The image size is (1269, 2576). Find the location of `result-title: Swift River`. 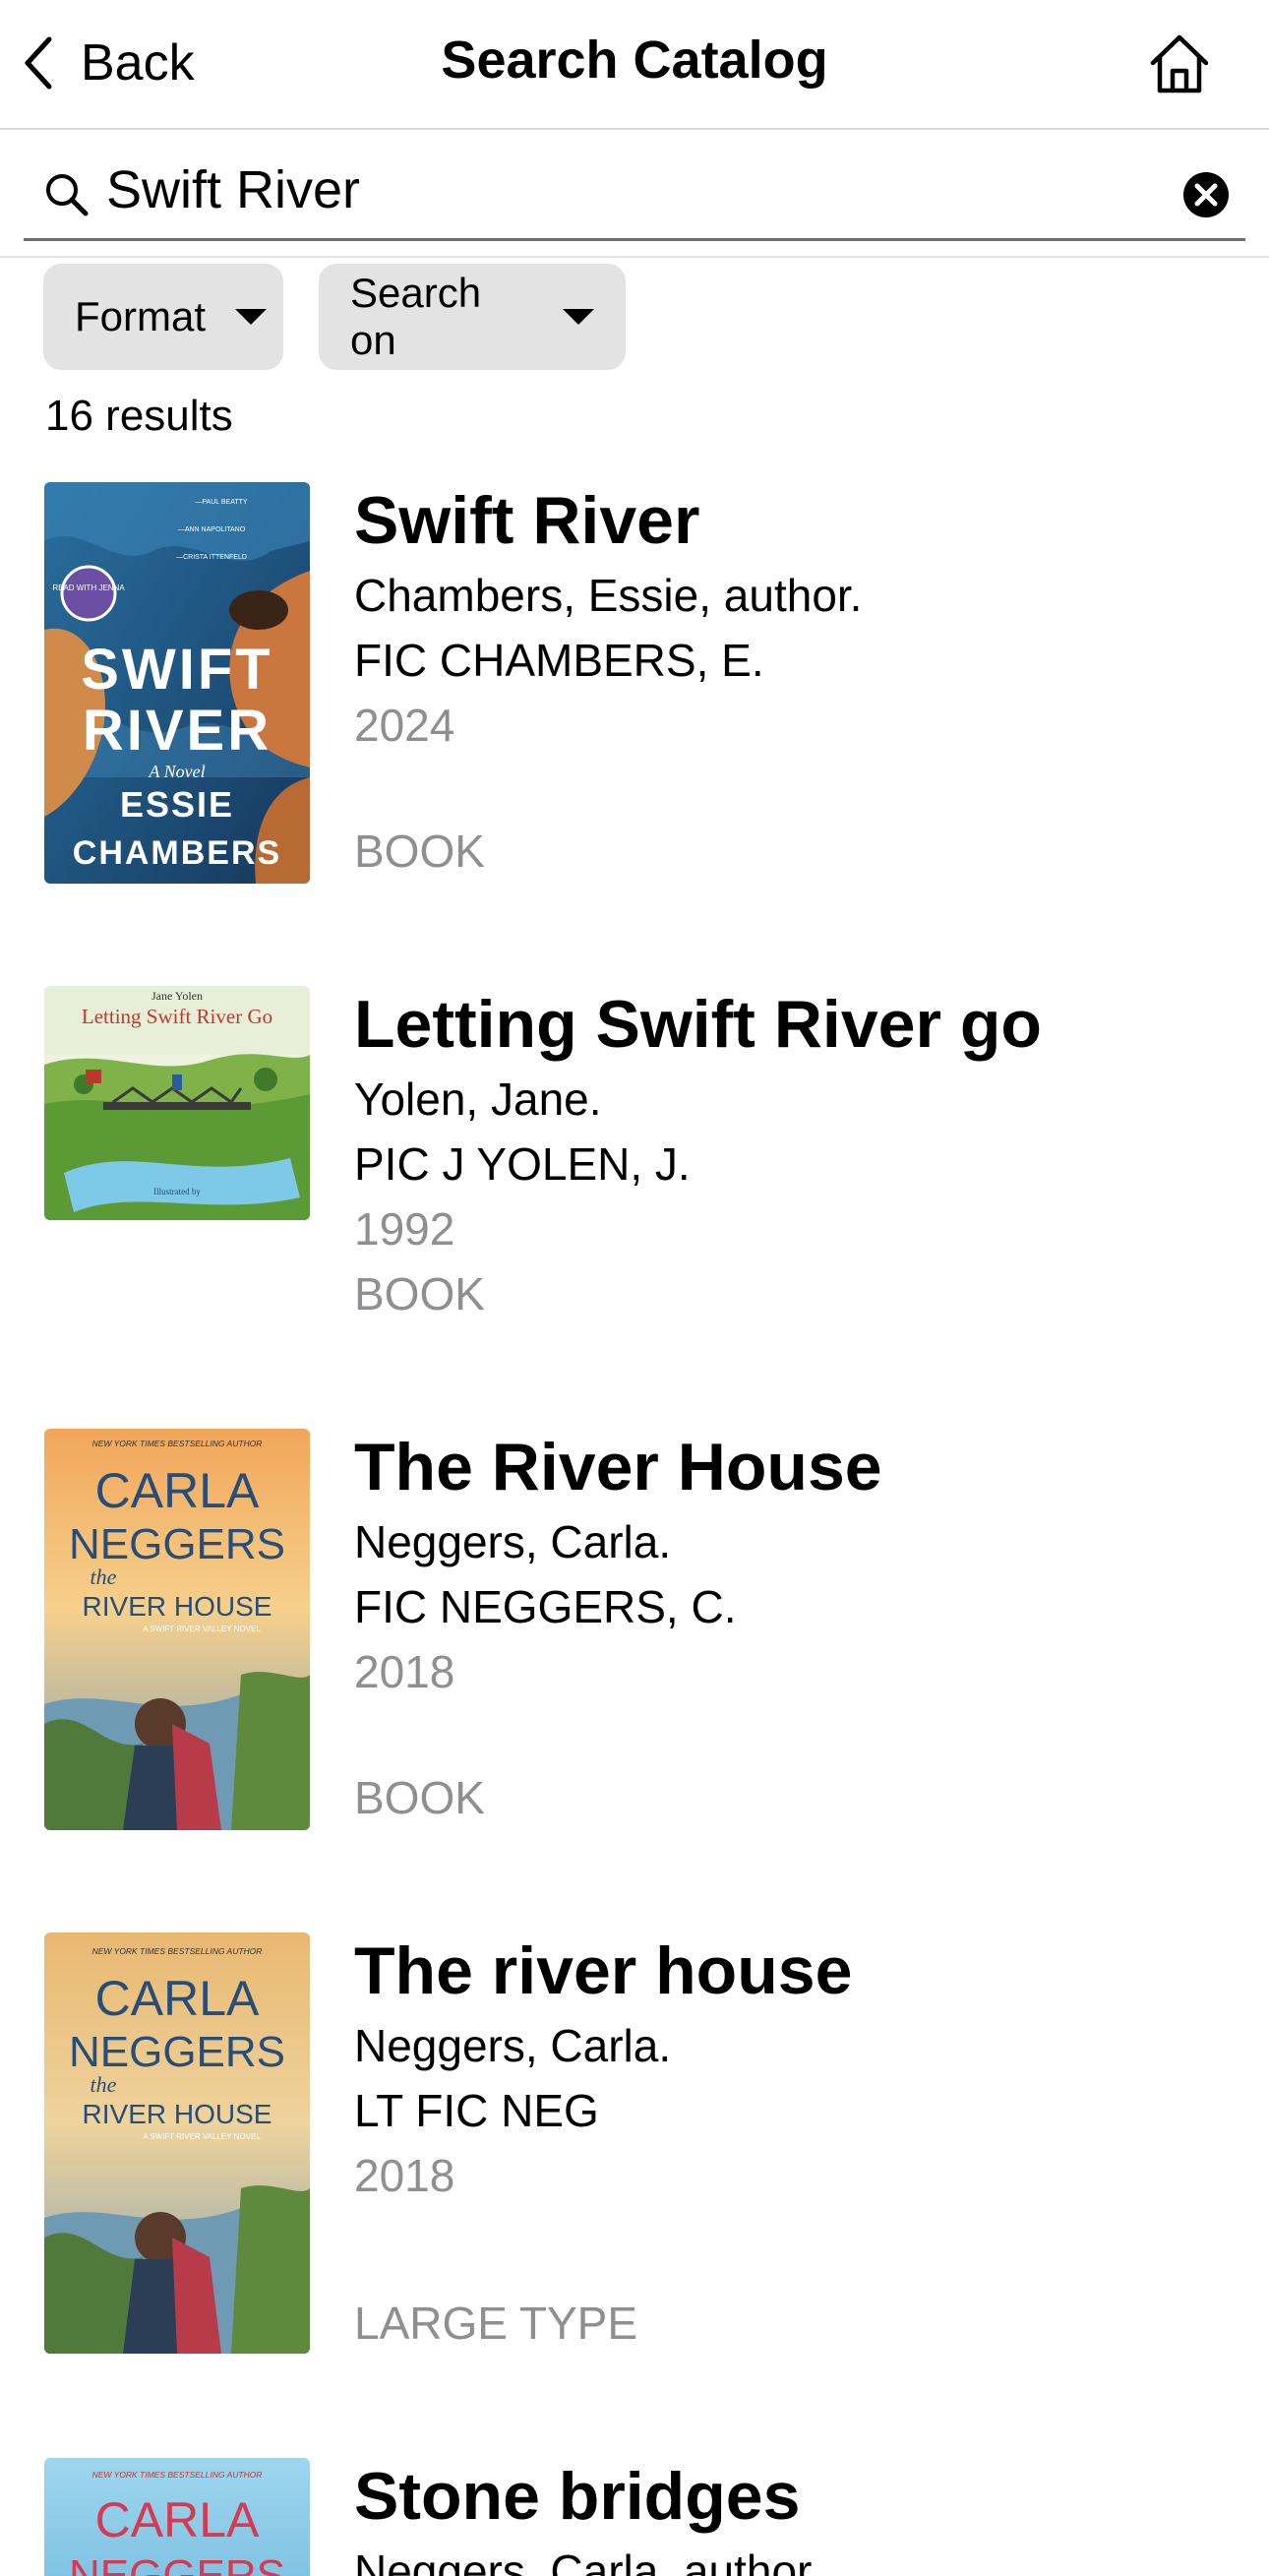

result-title: Swift River is located at coordinates (527, 520).